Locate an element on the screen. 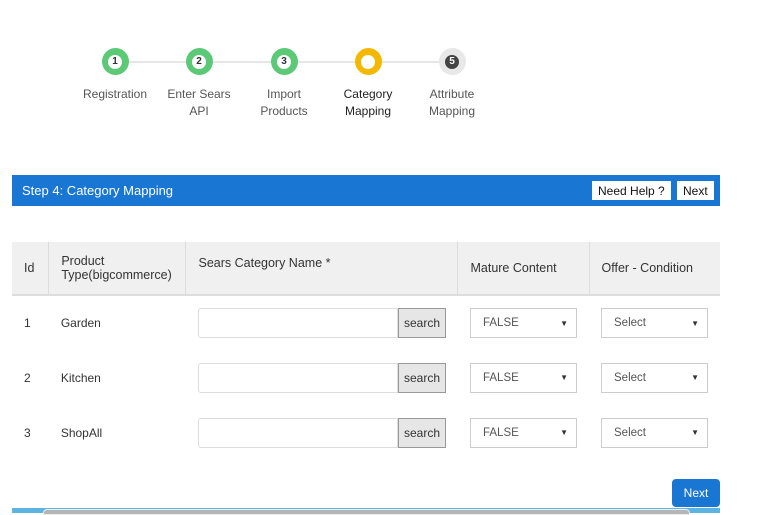 The image size is (757, 515). step-circle: 3 is located at coordinates (284, 61).